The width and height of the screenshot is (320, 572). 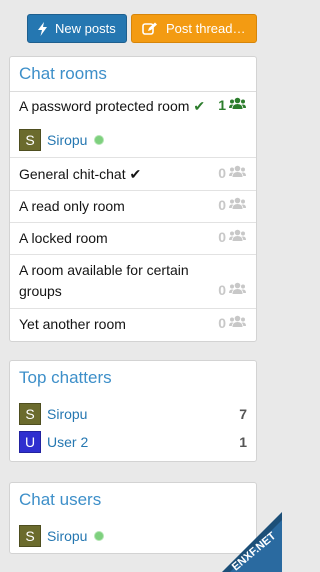 What do you see at coordinates (243, 442) in the screenshot?
I see `message-count: 1` at bounding box center [243, 442].